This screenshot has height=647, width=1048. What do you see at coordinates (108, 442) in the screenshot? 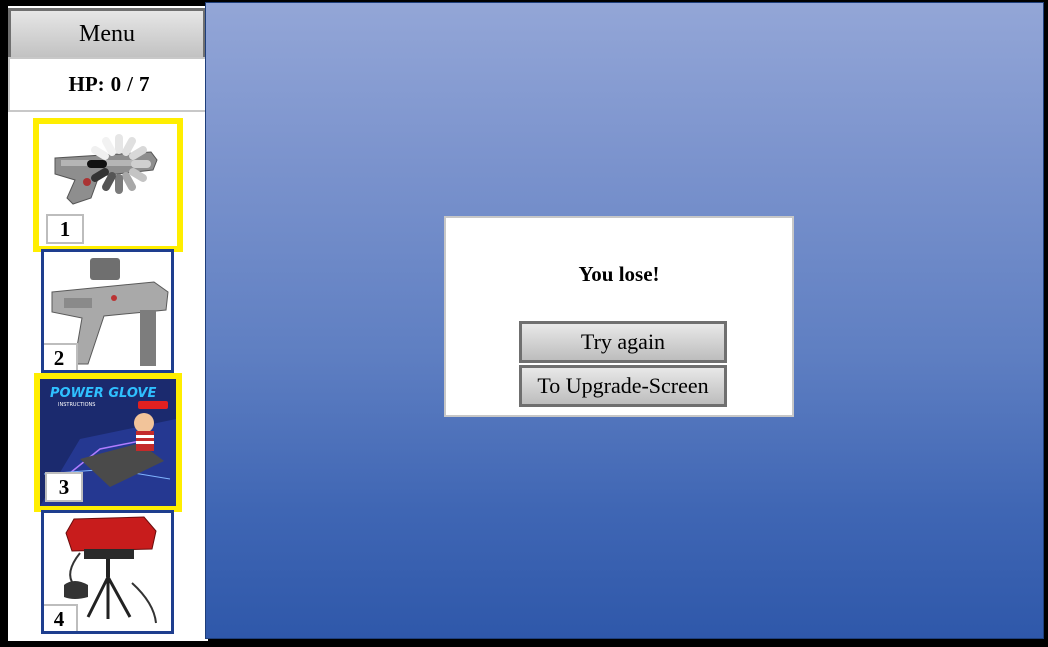
I see `weapon-slot-3: POWER GLOVE INSTRUCTIONS 3` at bounding box center [108, 442].